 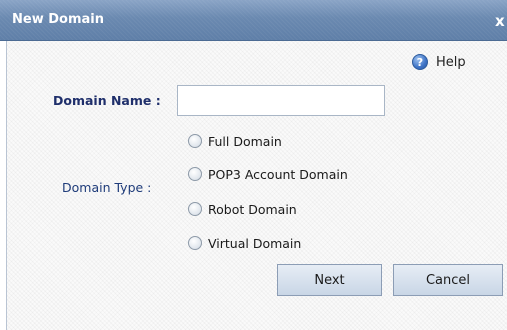 I want to click on radio-robot-domain: Robot Domain, so click(x=242, y=209).